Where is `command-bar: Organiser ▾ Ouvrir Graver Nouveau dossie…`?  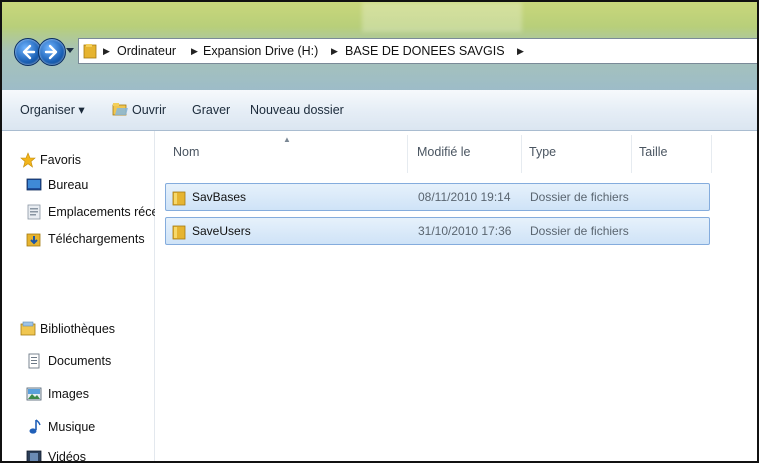
command-bar: Organiser ▾ Ouvrir Graver Nouveau dossie… is located at coordinates (379, 110).